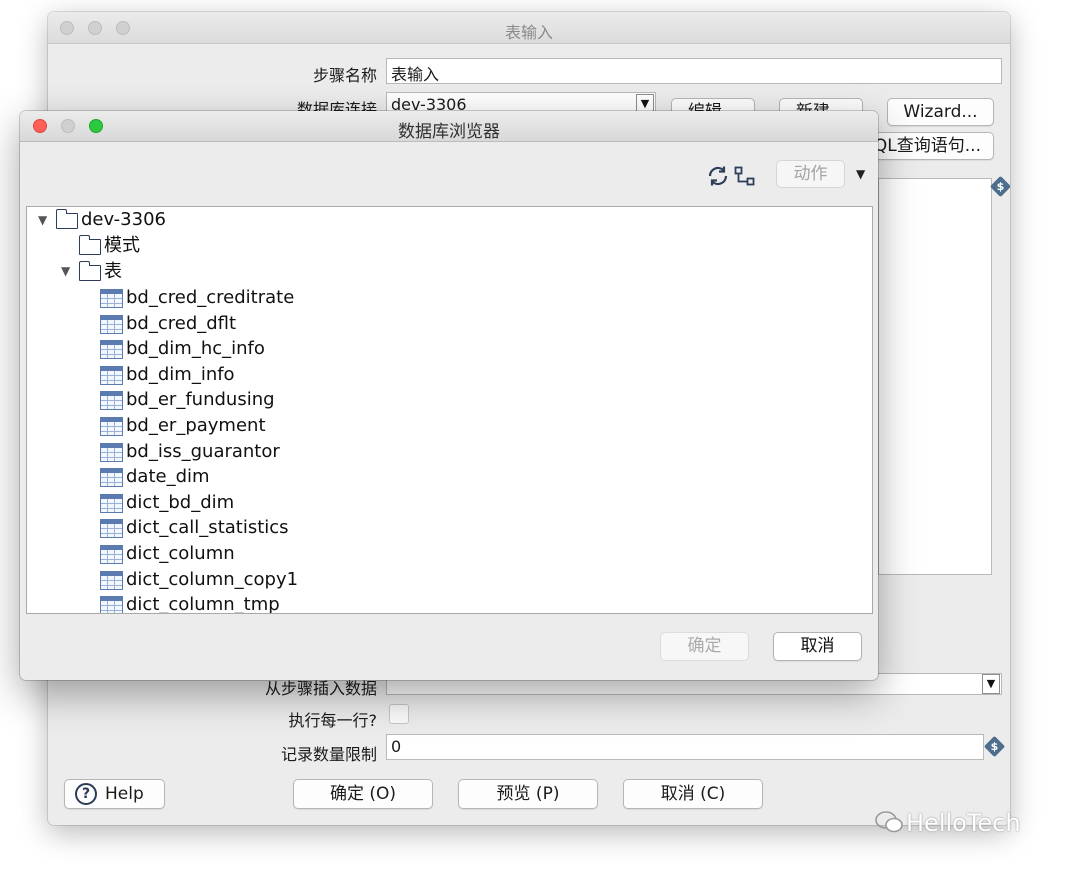 The image size is (1080, 870). I want to click on record-limit-field: 0, so click(685, 747).